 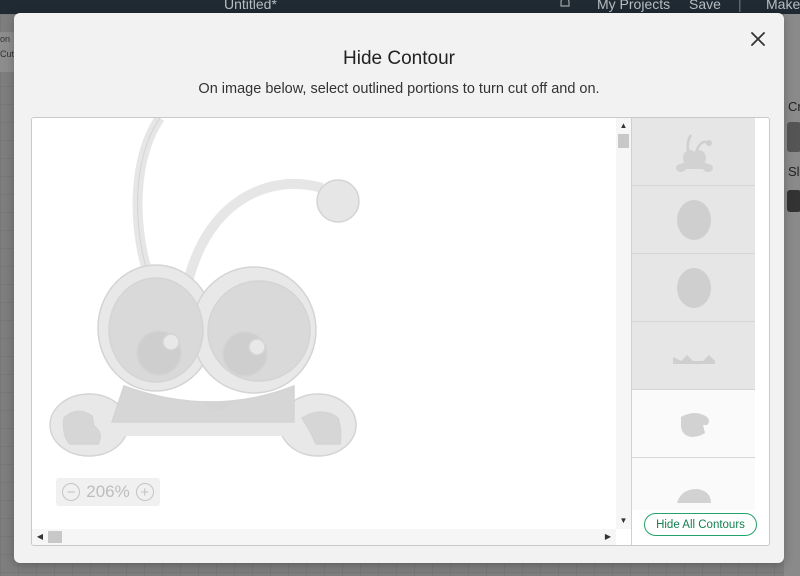 I want to click on close-icon, so click(x=758, y=39).